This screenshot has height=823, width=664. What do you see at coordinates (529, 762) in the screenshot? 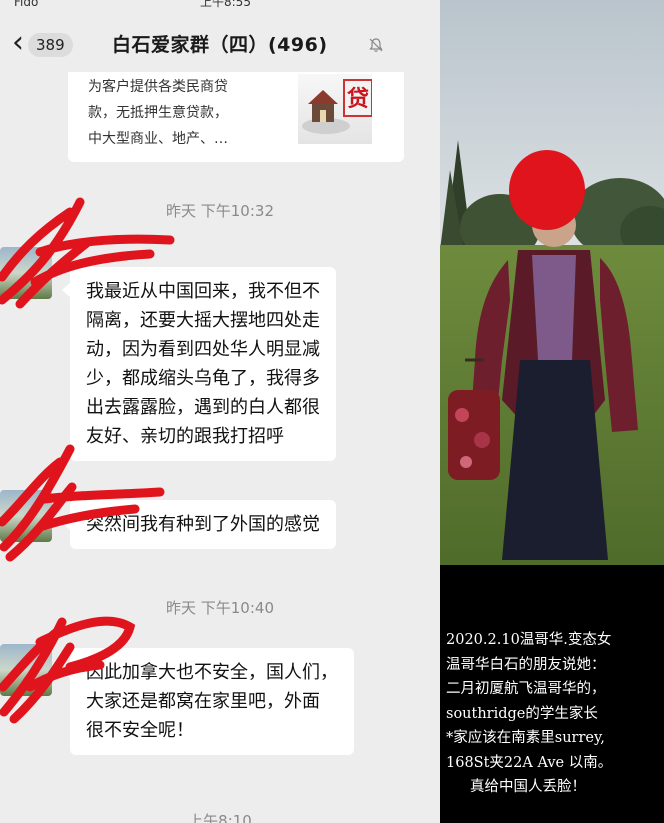
I see `caption-line: 168St夹22A Ave 以南。` at bounding box center [529, 762].